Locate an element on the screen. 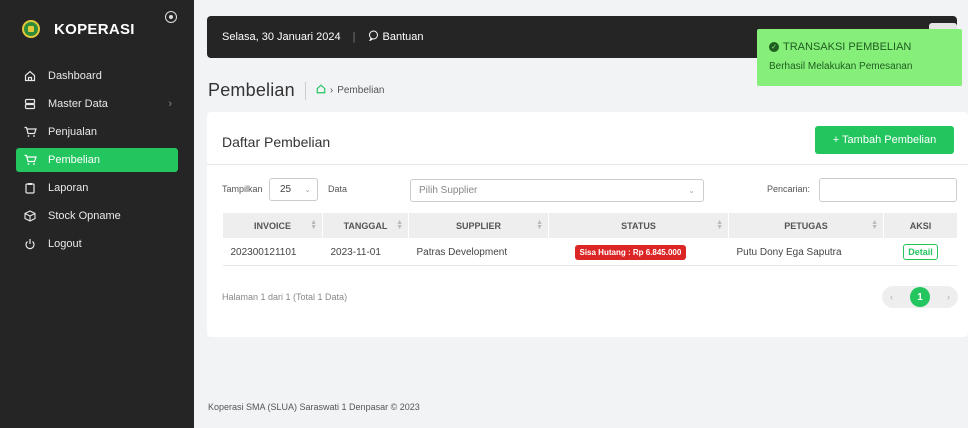 The height and width of the screenshot is (428, 968). column-header-aksi: AKSI is located at coordinates (920, 225).